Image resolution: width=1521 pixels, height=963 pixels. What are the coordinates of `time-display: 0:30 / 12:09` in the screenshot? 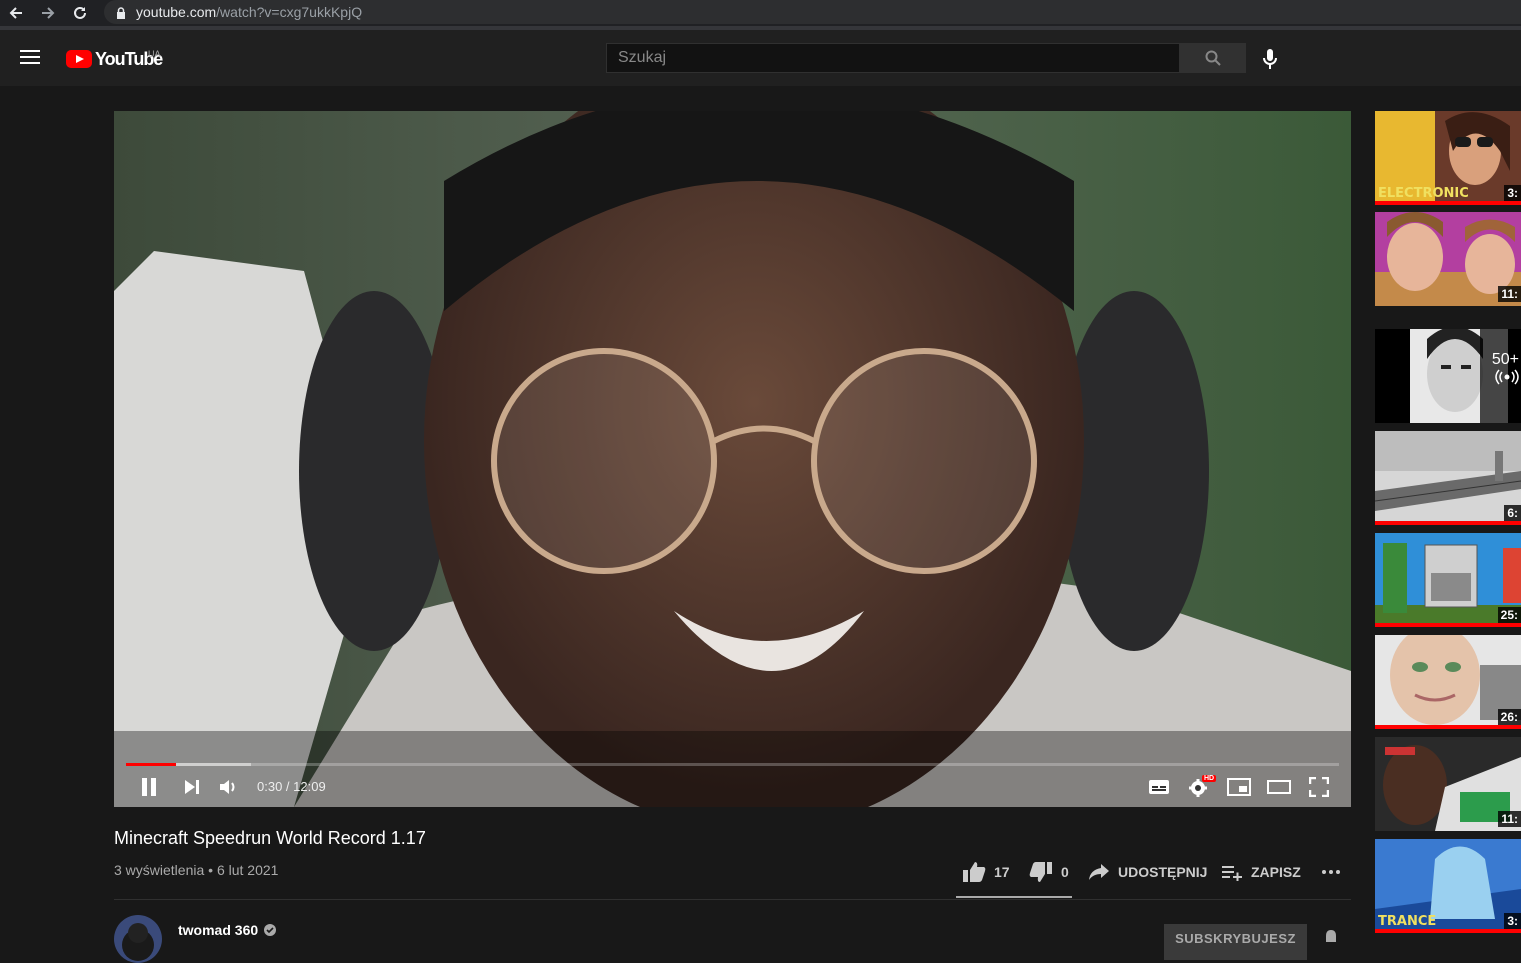 It's located at (291, 786).